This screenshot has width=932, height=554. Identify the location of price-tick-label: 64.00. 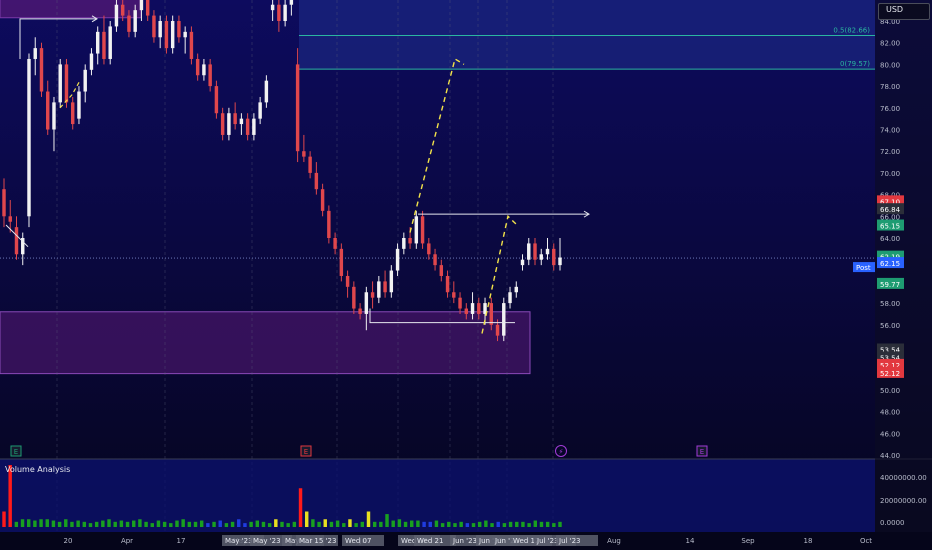
(890, 239).